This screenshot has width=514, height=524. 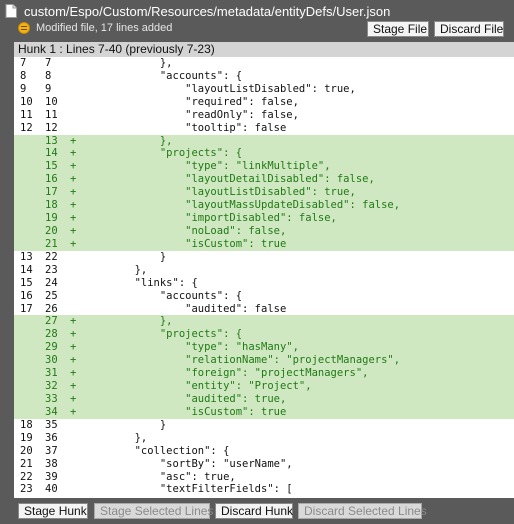 What do you see at coordinates (51, 192) in the screenshot?
I see `new-line-number: 17` at bounding box center [51, 192].